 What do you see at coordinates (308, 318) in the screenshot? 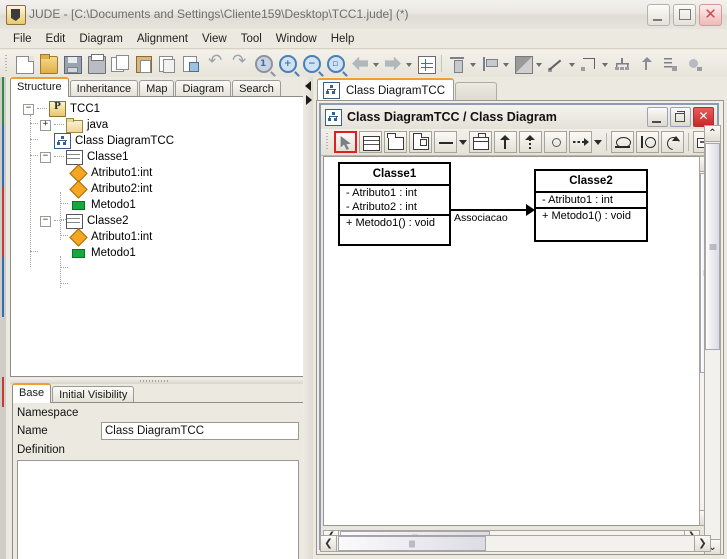
I see `vertical-splitter` at bounding box center [308, 318].